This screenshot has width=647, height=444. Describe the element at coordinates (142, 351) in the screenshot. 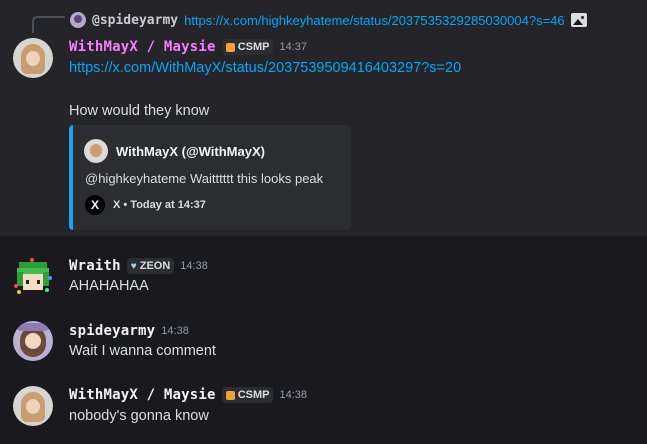

I see `message-text: Wait I wanna comment` at that location.